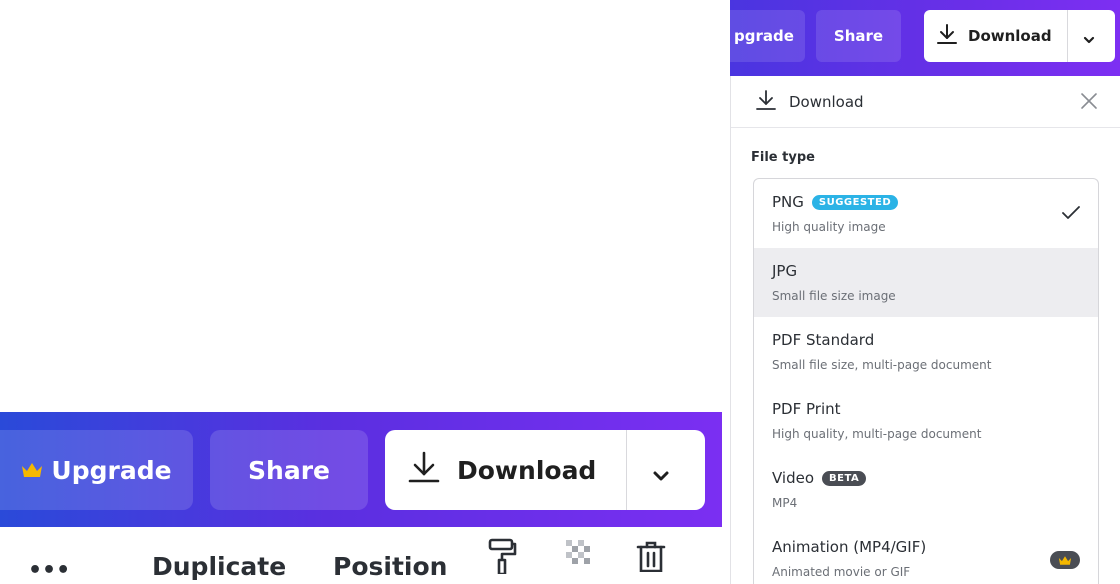 The width and height of the screenshot is (1120, 584). I want to click on premium-crown-badge, so click(1065, 560).